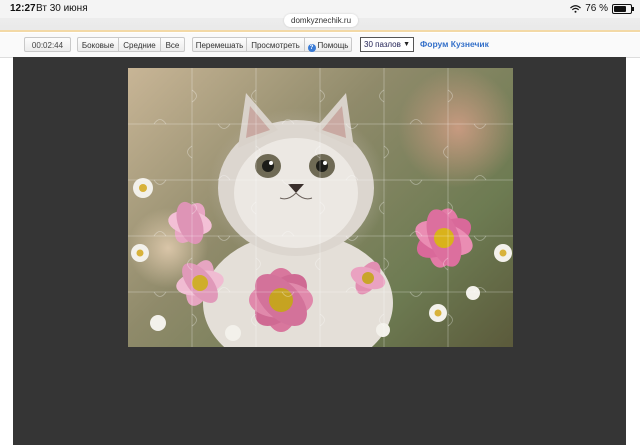  What do you see at coordinates (454, 44) in the screenshot?
I see `forum-link: Форум Кузнечик` at bounding box center [454, 44].